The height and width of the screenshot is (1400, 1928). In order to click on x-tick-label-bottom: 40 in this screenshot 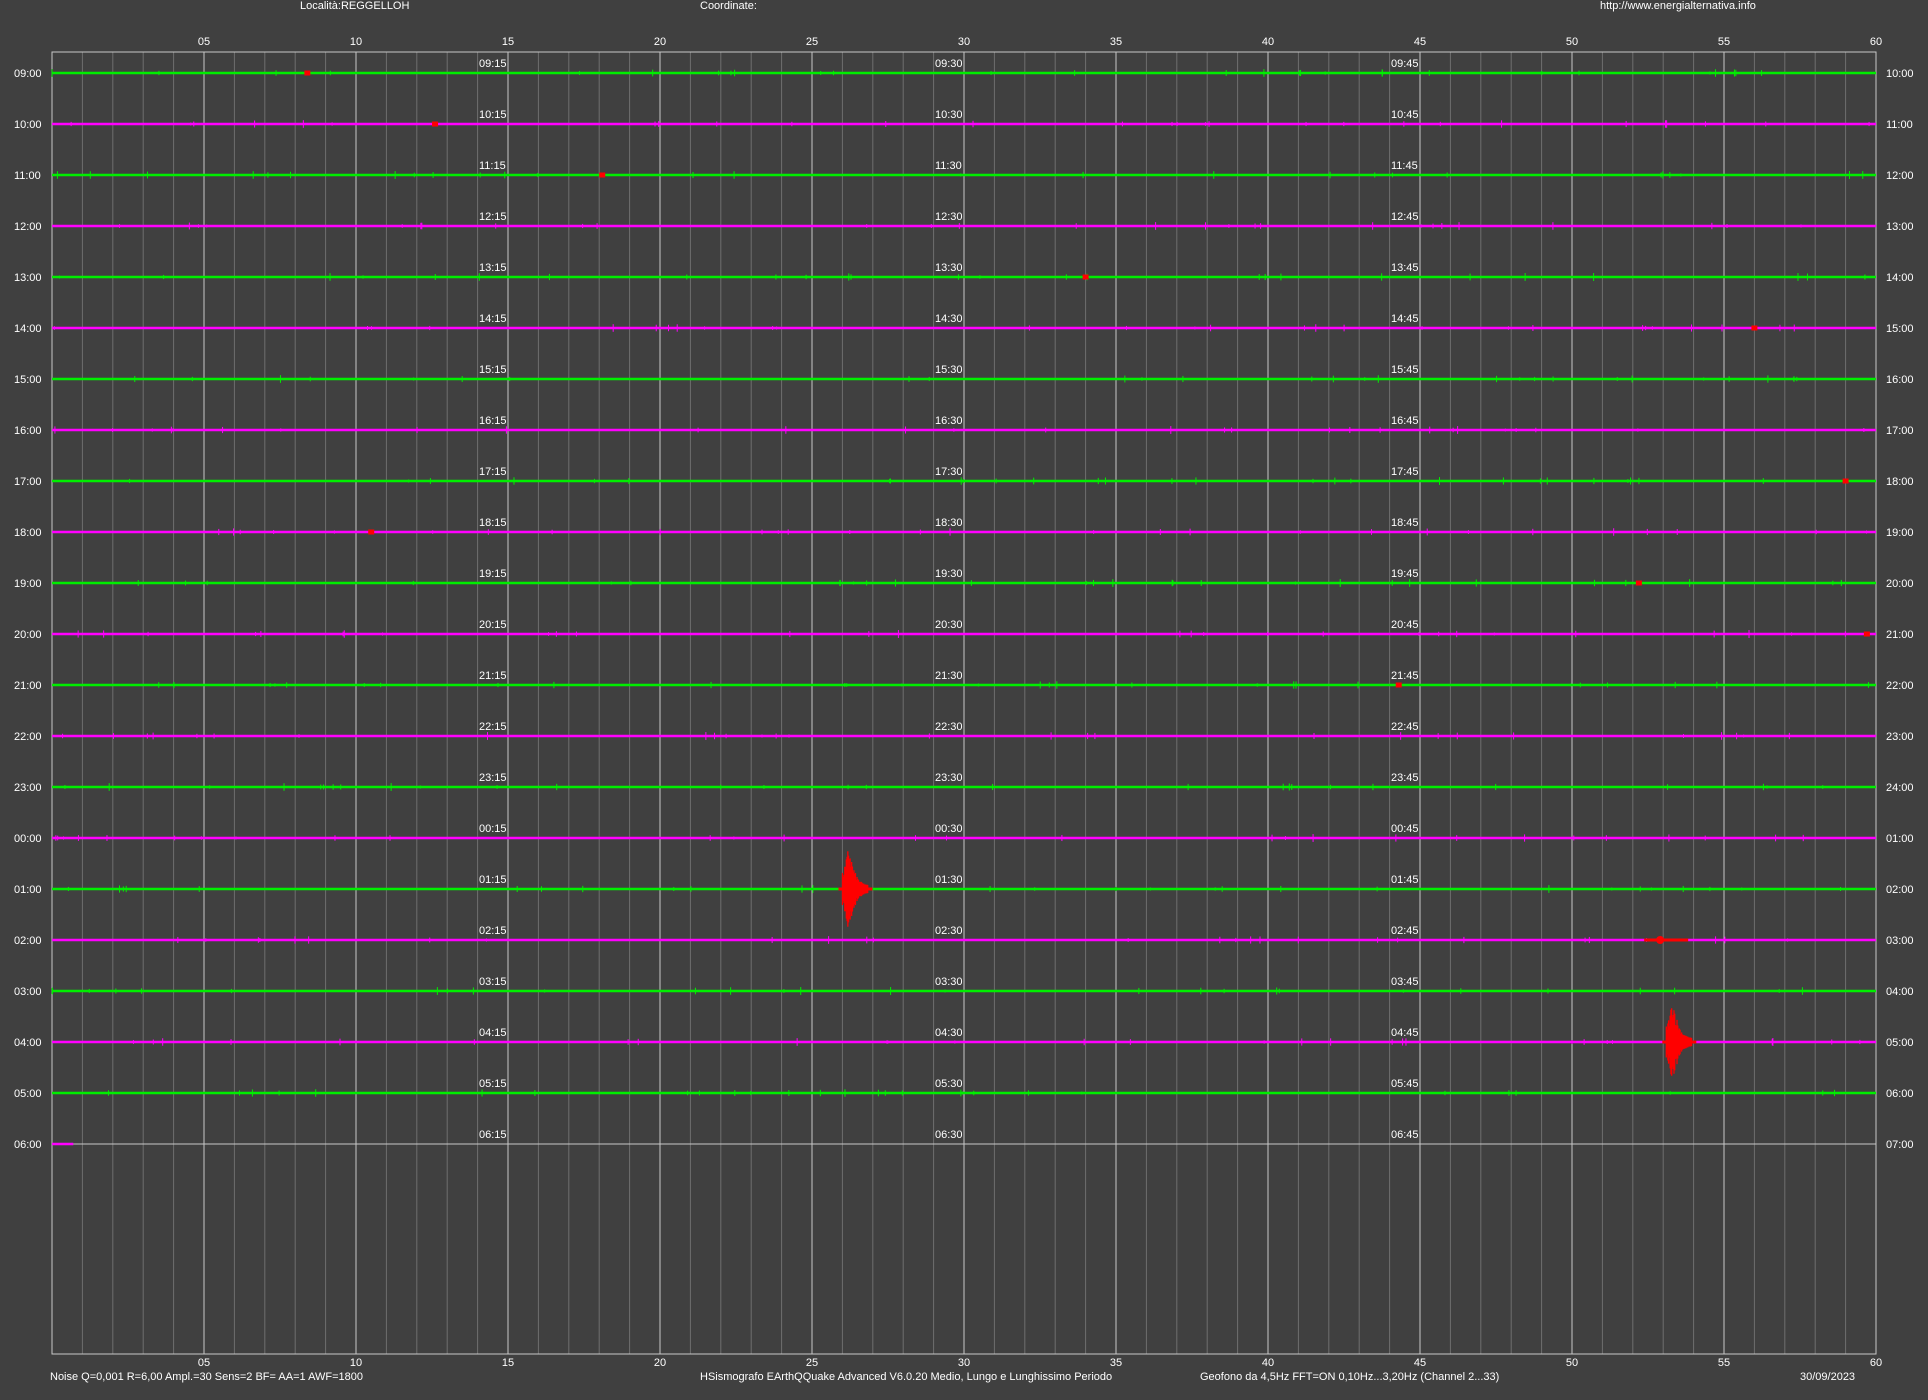, I will do `click(1268, 1363)`.